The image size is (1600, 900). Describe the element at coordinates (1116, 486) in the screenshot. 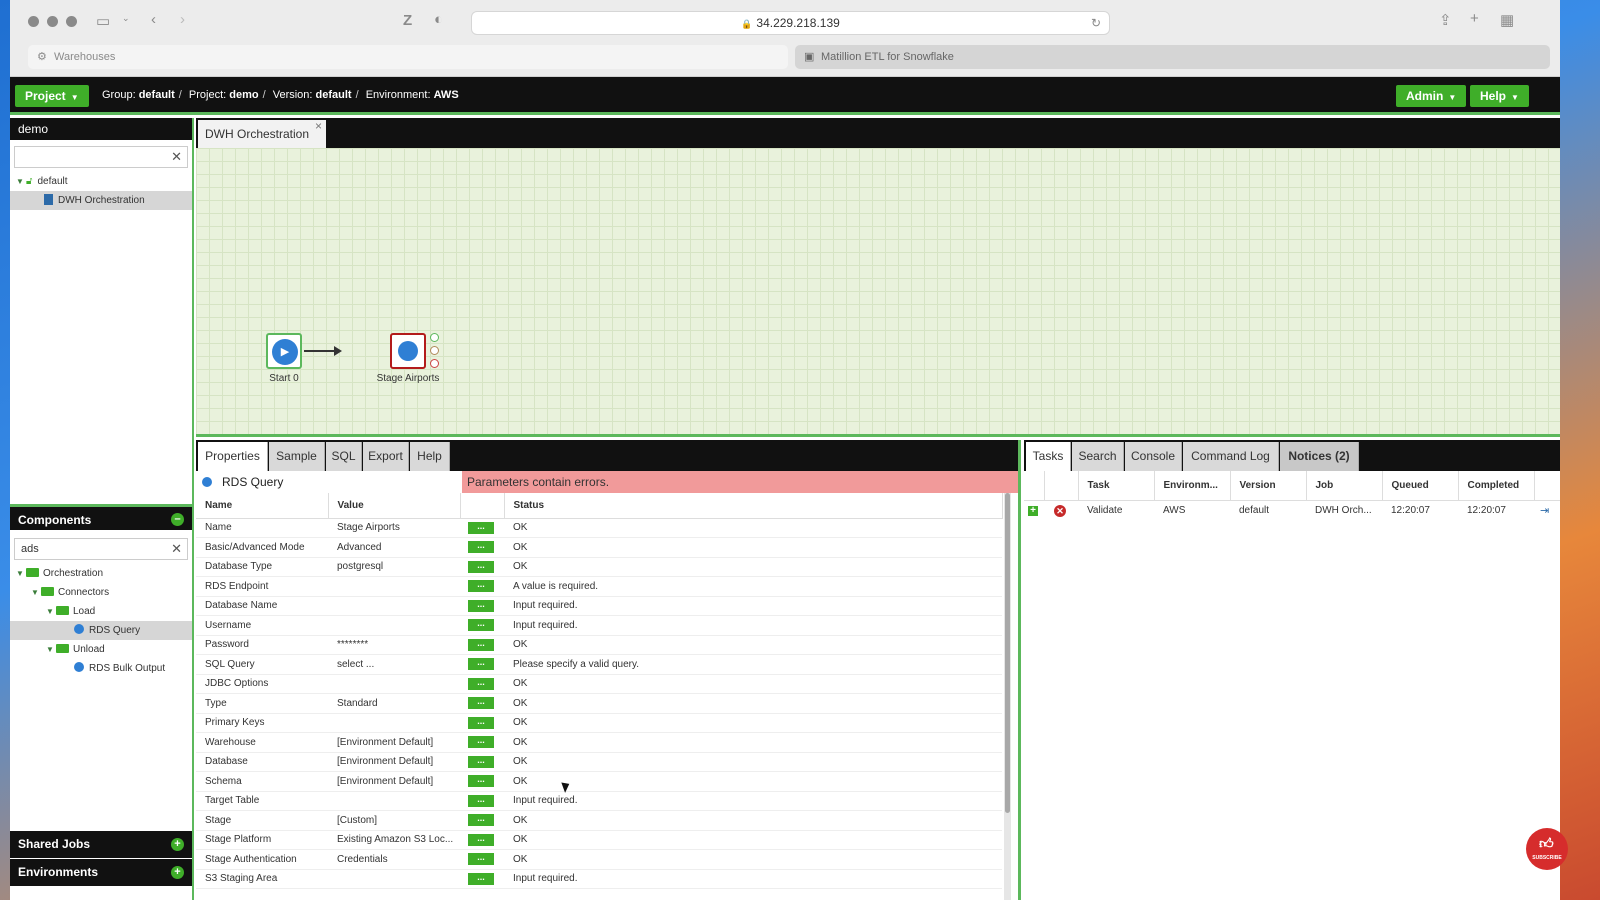

I see `column-header-task: Task` at that location.